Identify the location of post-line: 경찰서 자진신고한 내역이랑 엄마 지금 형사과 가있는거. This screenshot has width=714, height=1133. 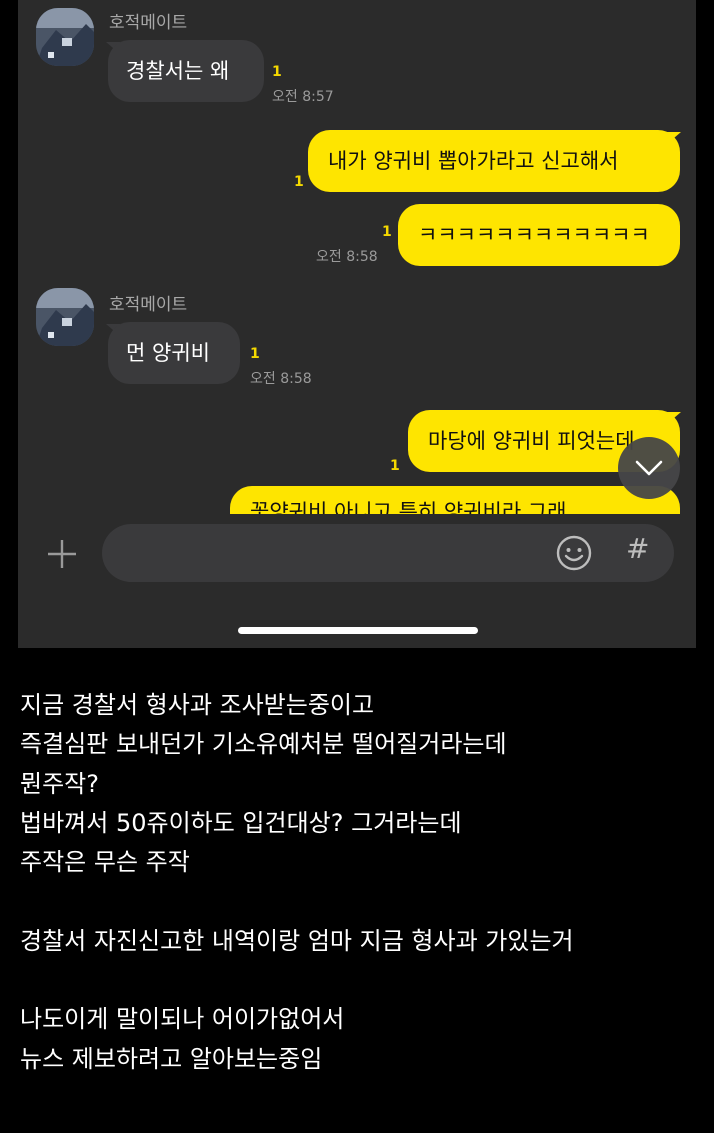
(297, 940).